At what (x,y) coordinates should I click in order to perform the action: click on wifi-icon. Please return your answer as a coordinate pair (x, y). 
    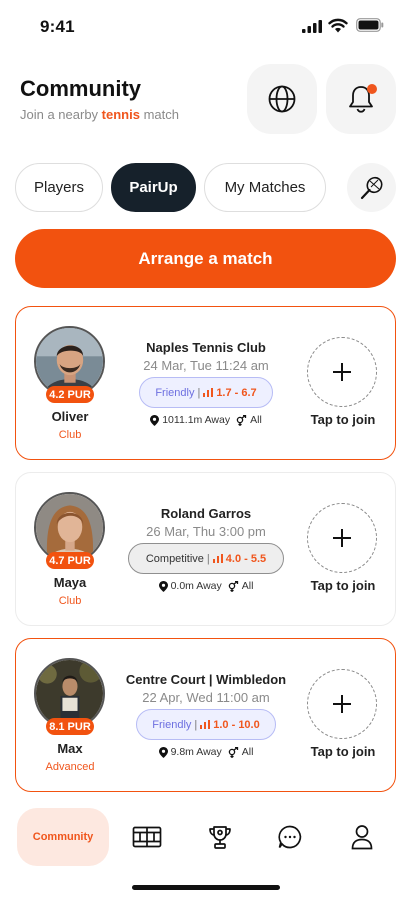
    Looking at the image, I should click on (338, 25).